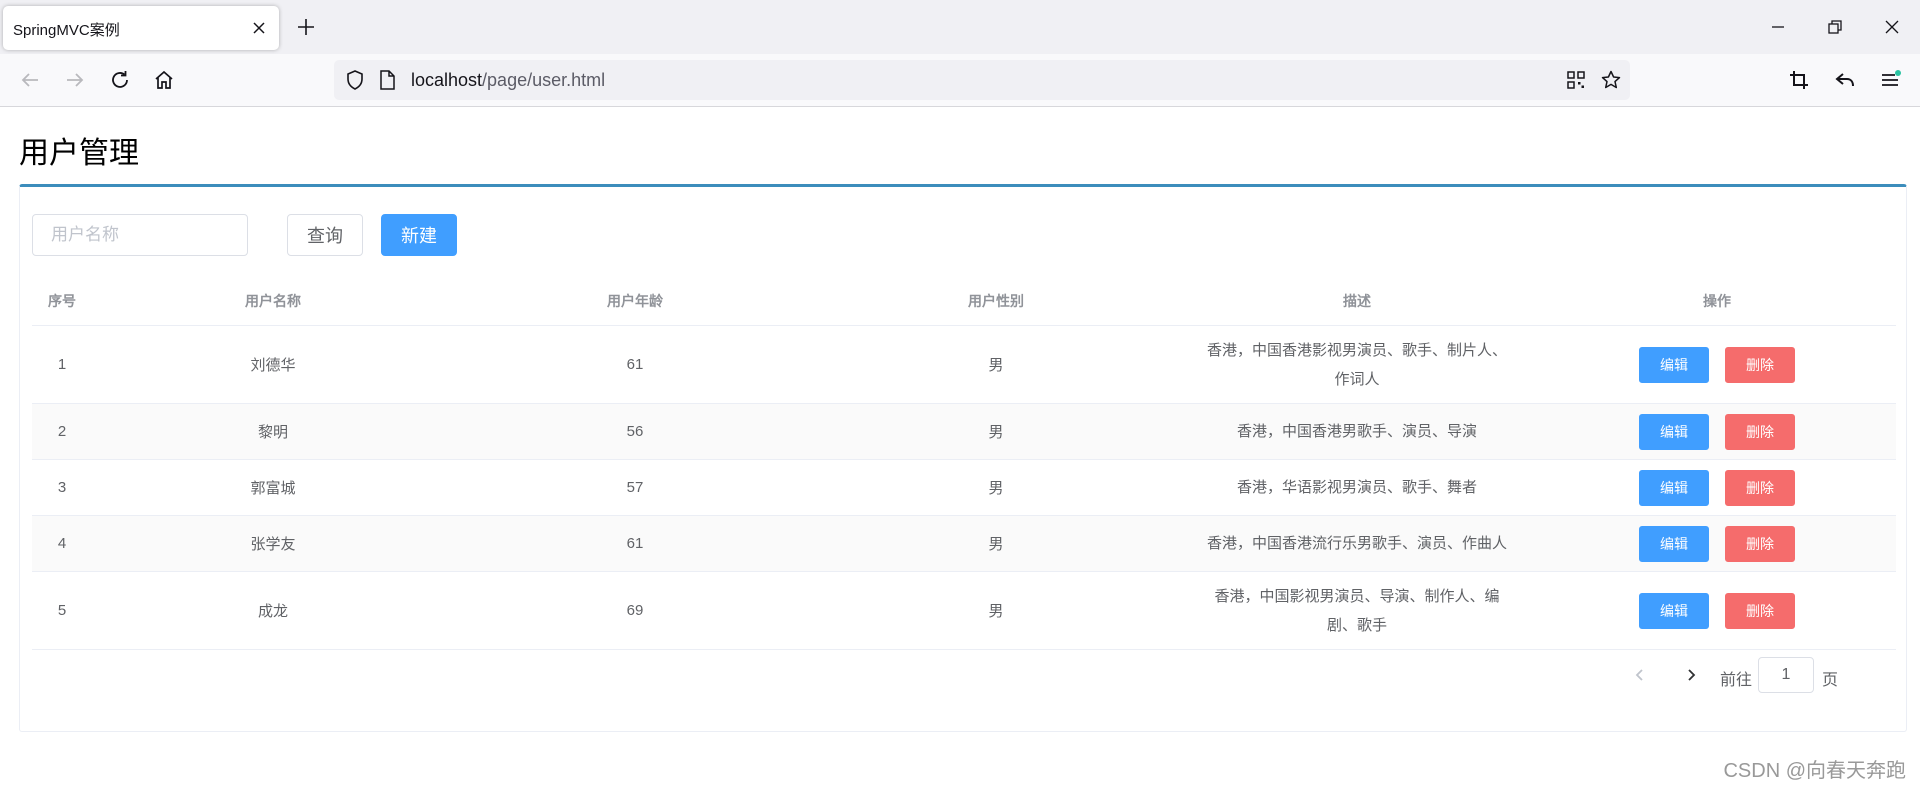 The image size is (1920, 786). What do you see at coordinates (30, 80) in the screenshot?
I see `back-icon` at bounding box center [30, 80].